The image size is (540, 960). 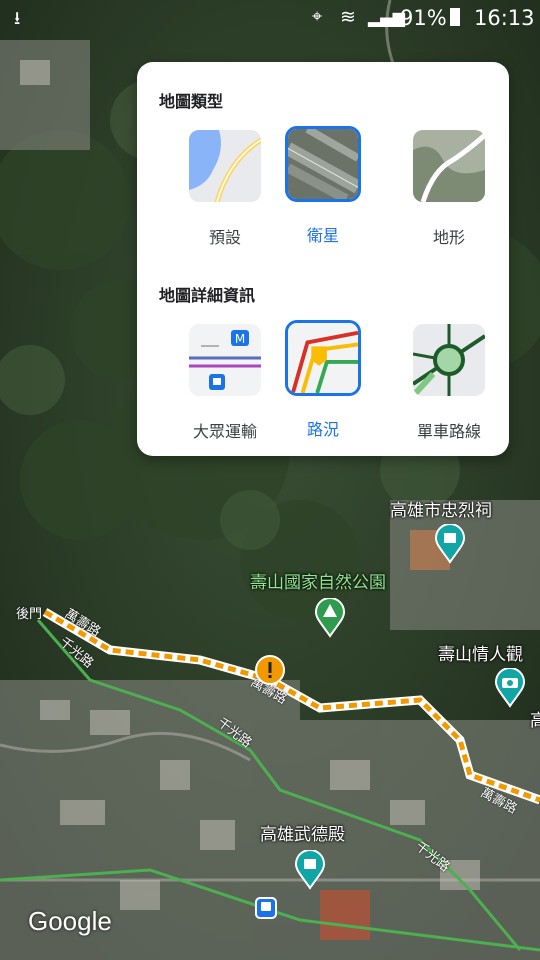 What do you see at coordinates (448, 431) in the screenshot?
I see `detail-label: 單車路線` at bounding box center [448, 431].